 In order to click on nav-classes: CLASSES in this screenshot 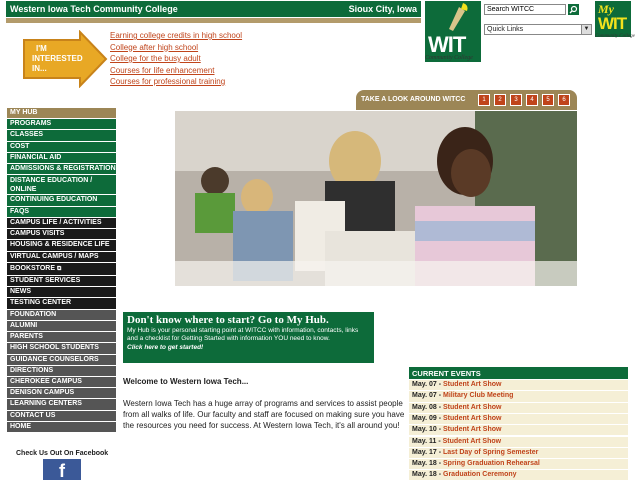, I will do `click(61, 135)`.